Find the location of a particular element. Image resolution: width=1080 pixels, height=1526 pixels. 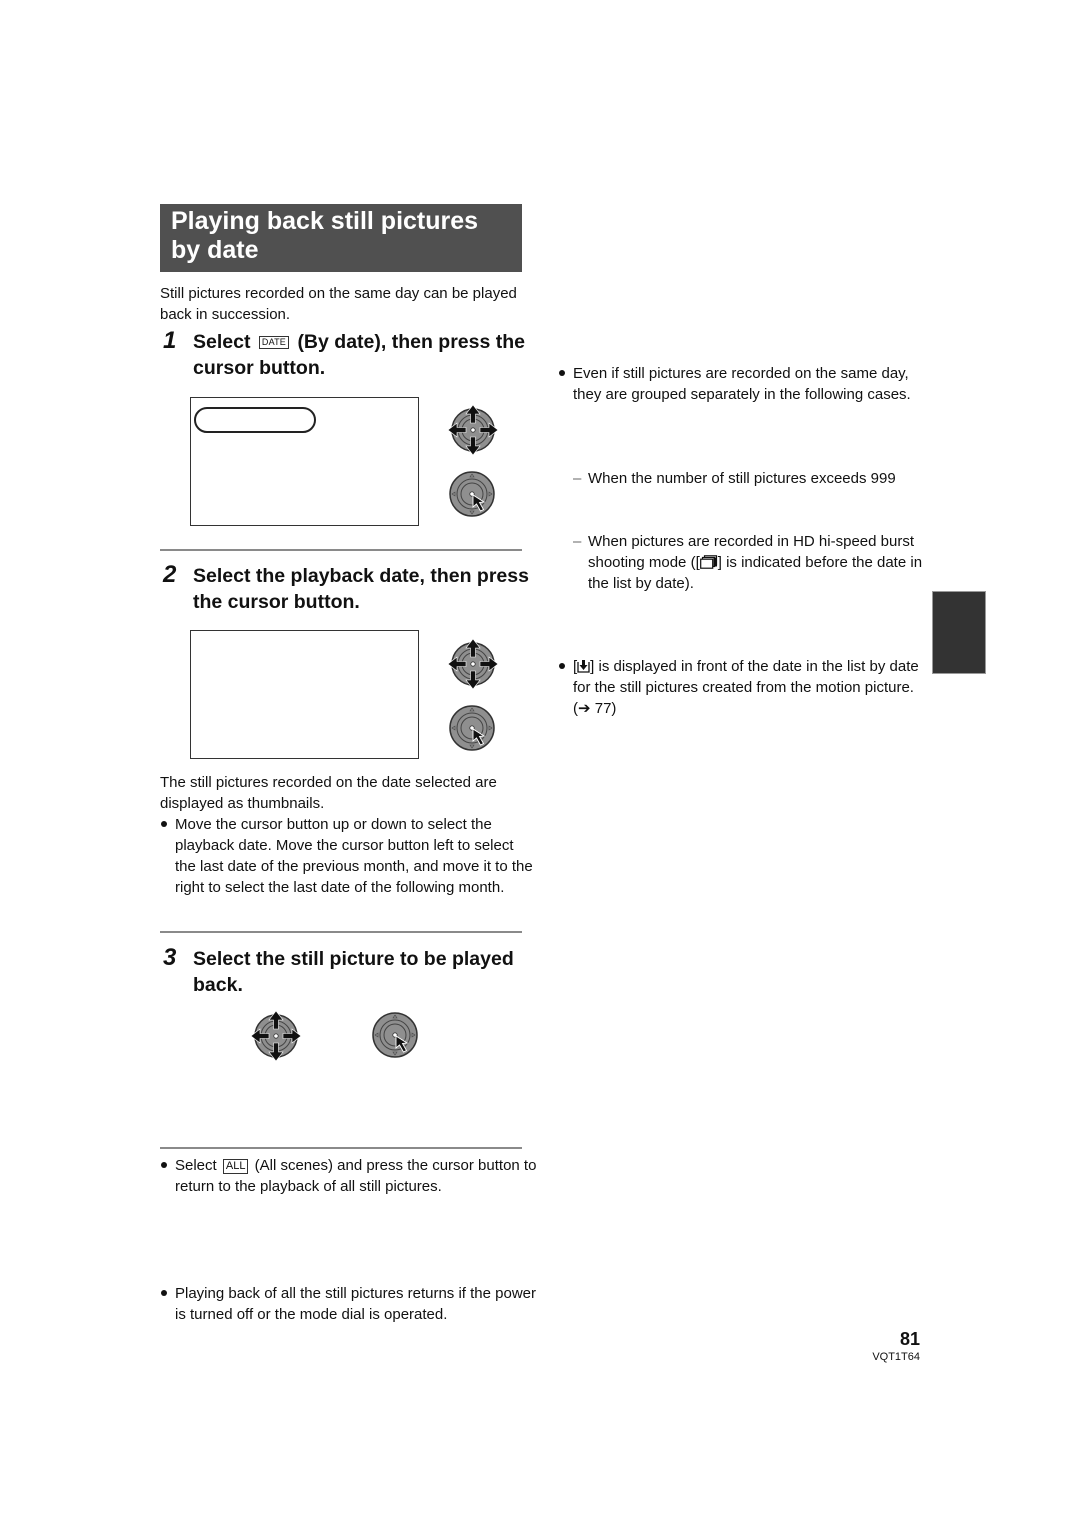

document-code: VQT1T64 is located at coordinates (896, 1357).